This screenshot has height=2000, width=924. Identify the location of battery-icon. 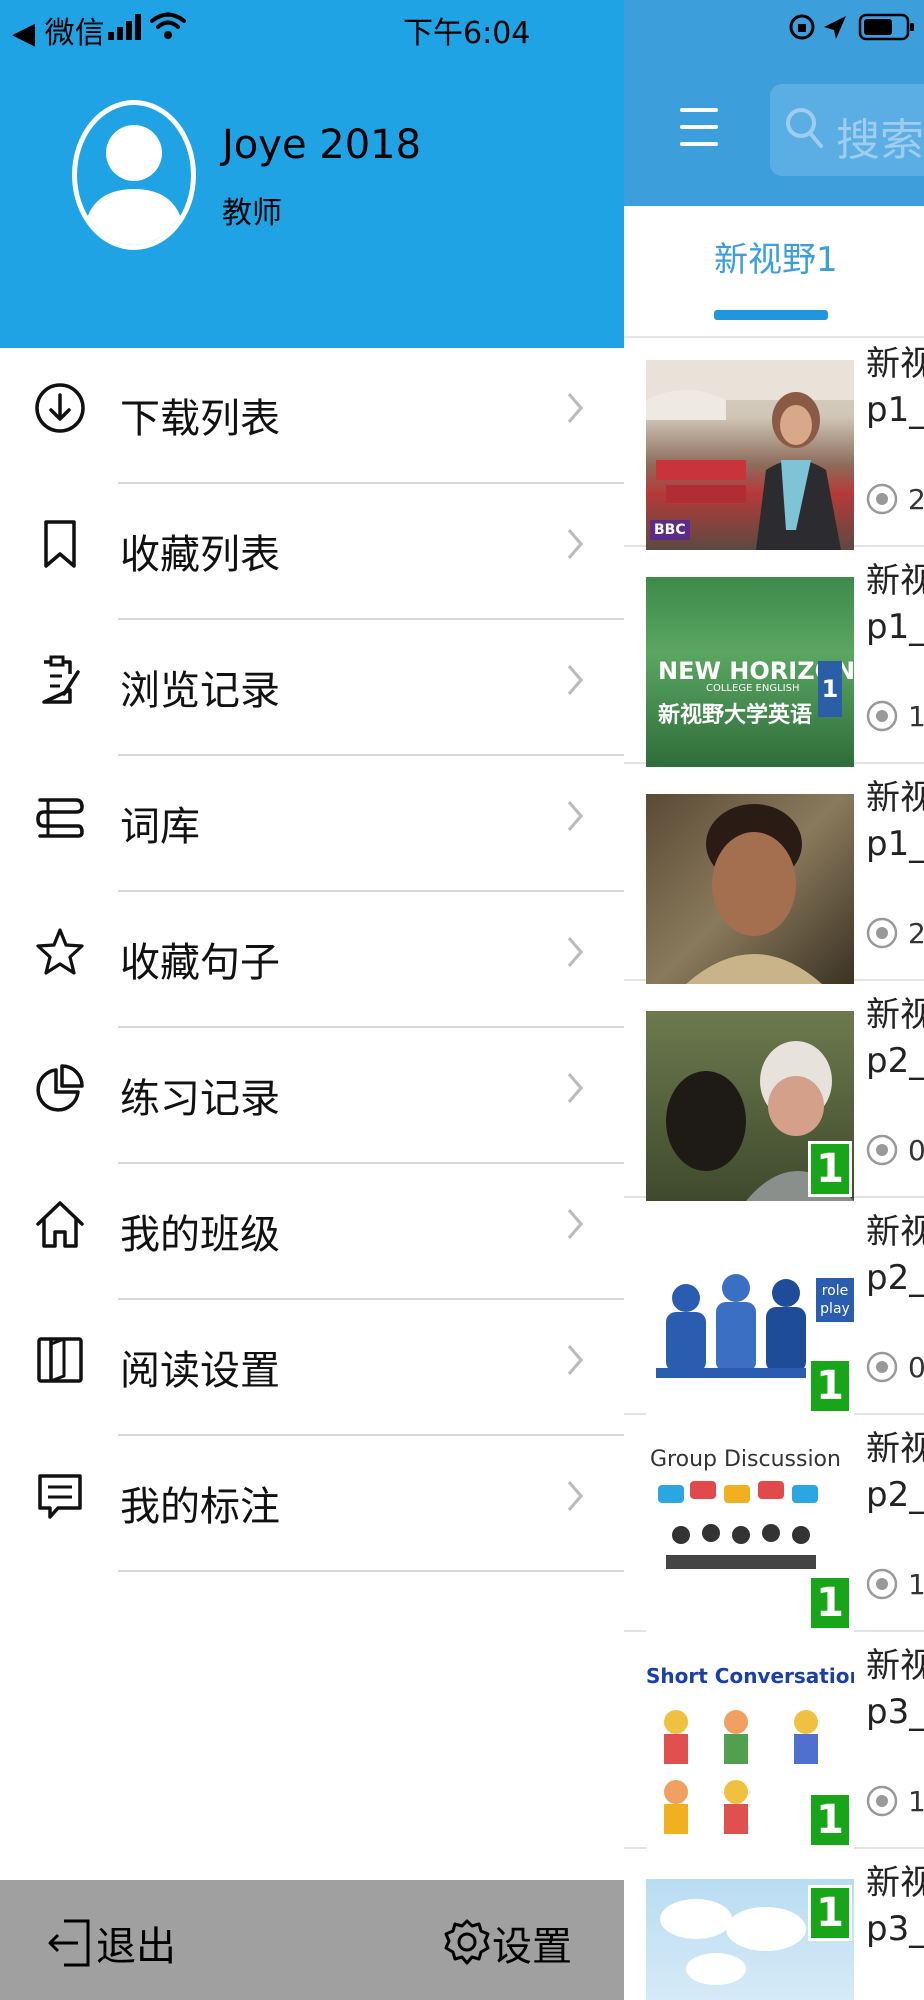
(886, 27).